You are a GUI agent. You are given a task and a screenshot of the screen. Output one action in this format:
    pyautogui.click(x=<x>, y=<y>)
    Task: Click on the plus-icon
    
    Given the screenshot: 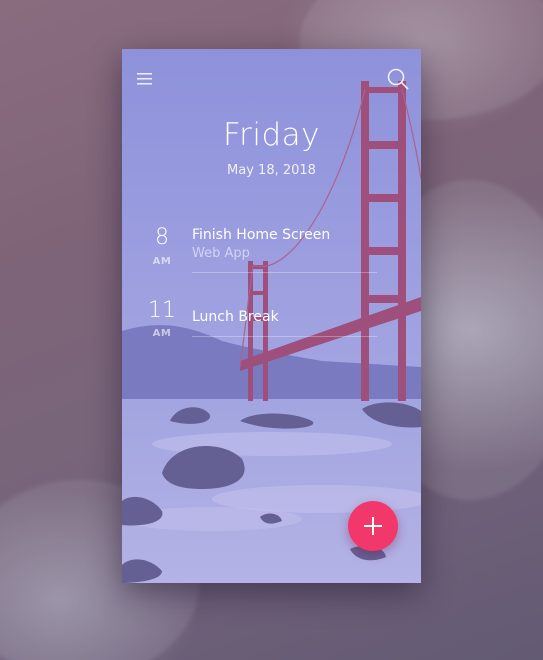 What is the action you would take?
    pyautogui.click(x=373, y=526)
    